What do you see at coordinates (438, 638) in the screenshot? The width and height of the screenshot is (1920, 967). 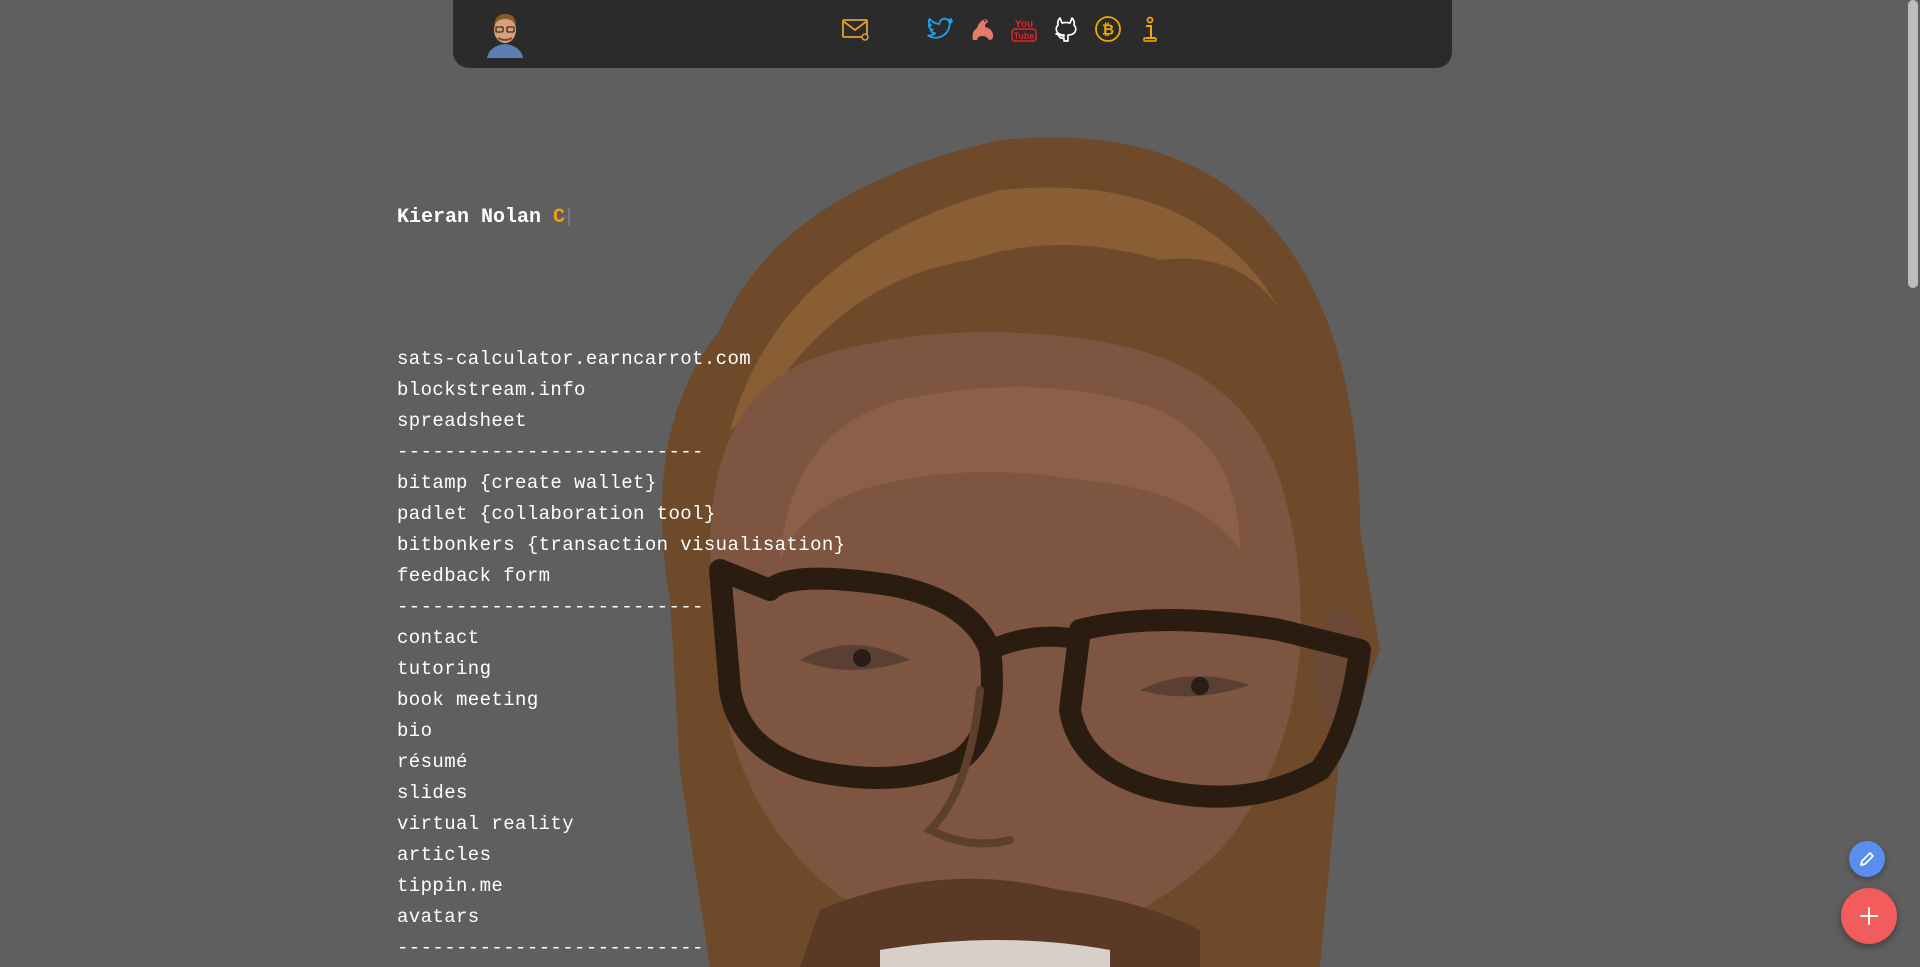 I see `link-contact: contact` at bounding box center [438, 638].